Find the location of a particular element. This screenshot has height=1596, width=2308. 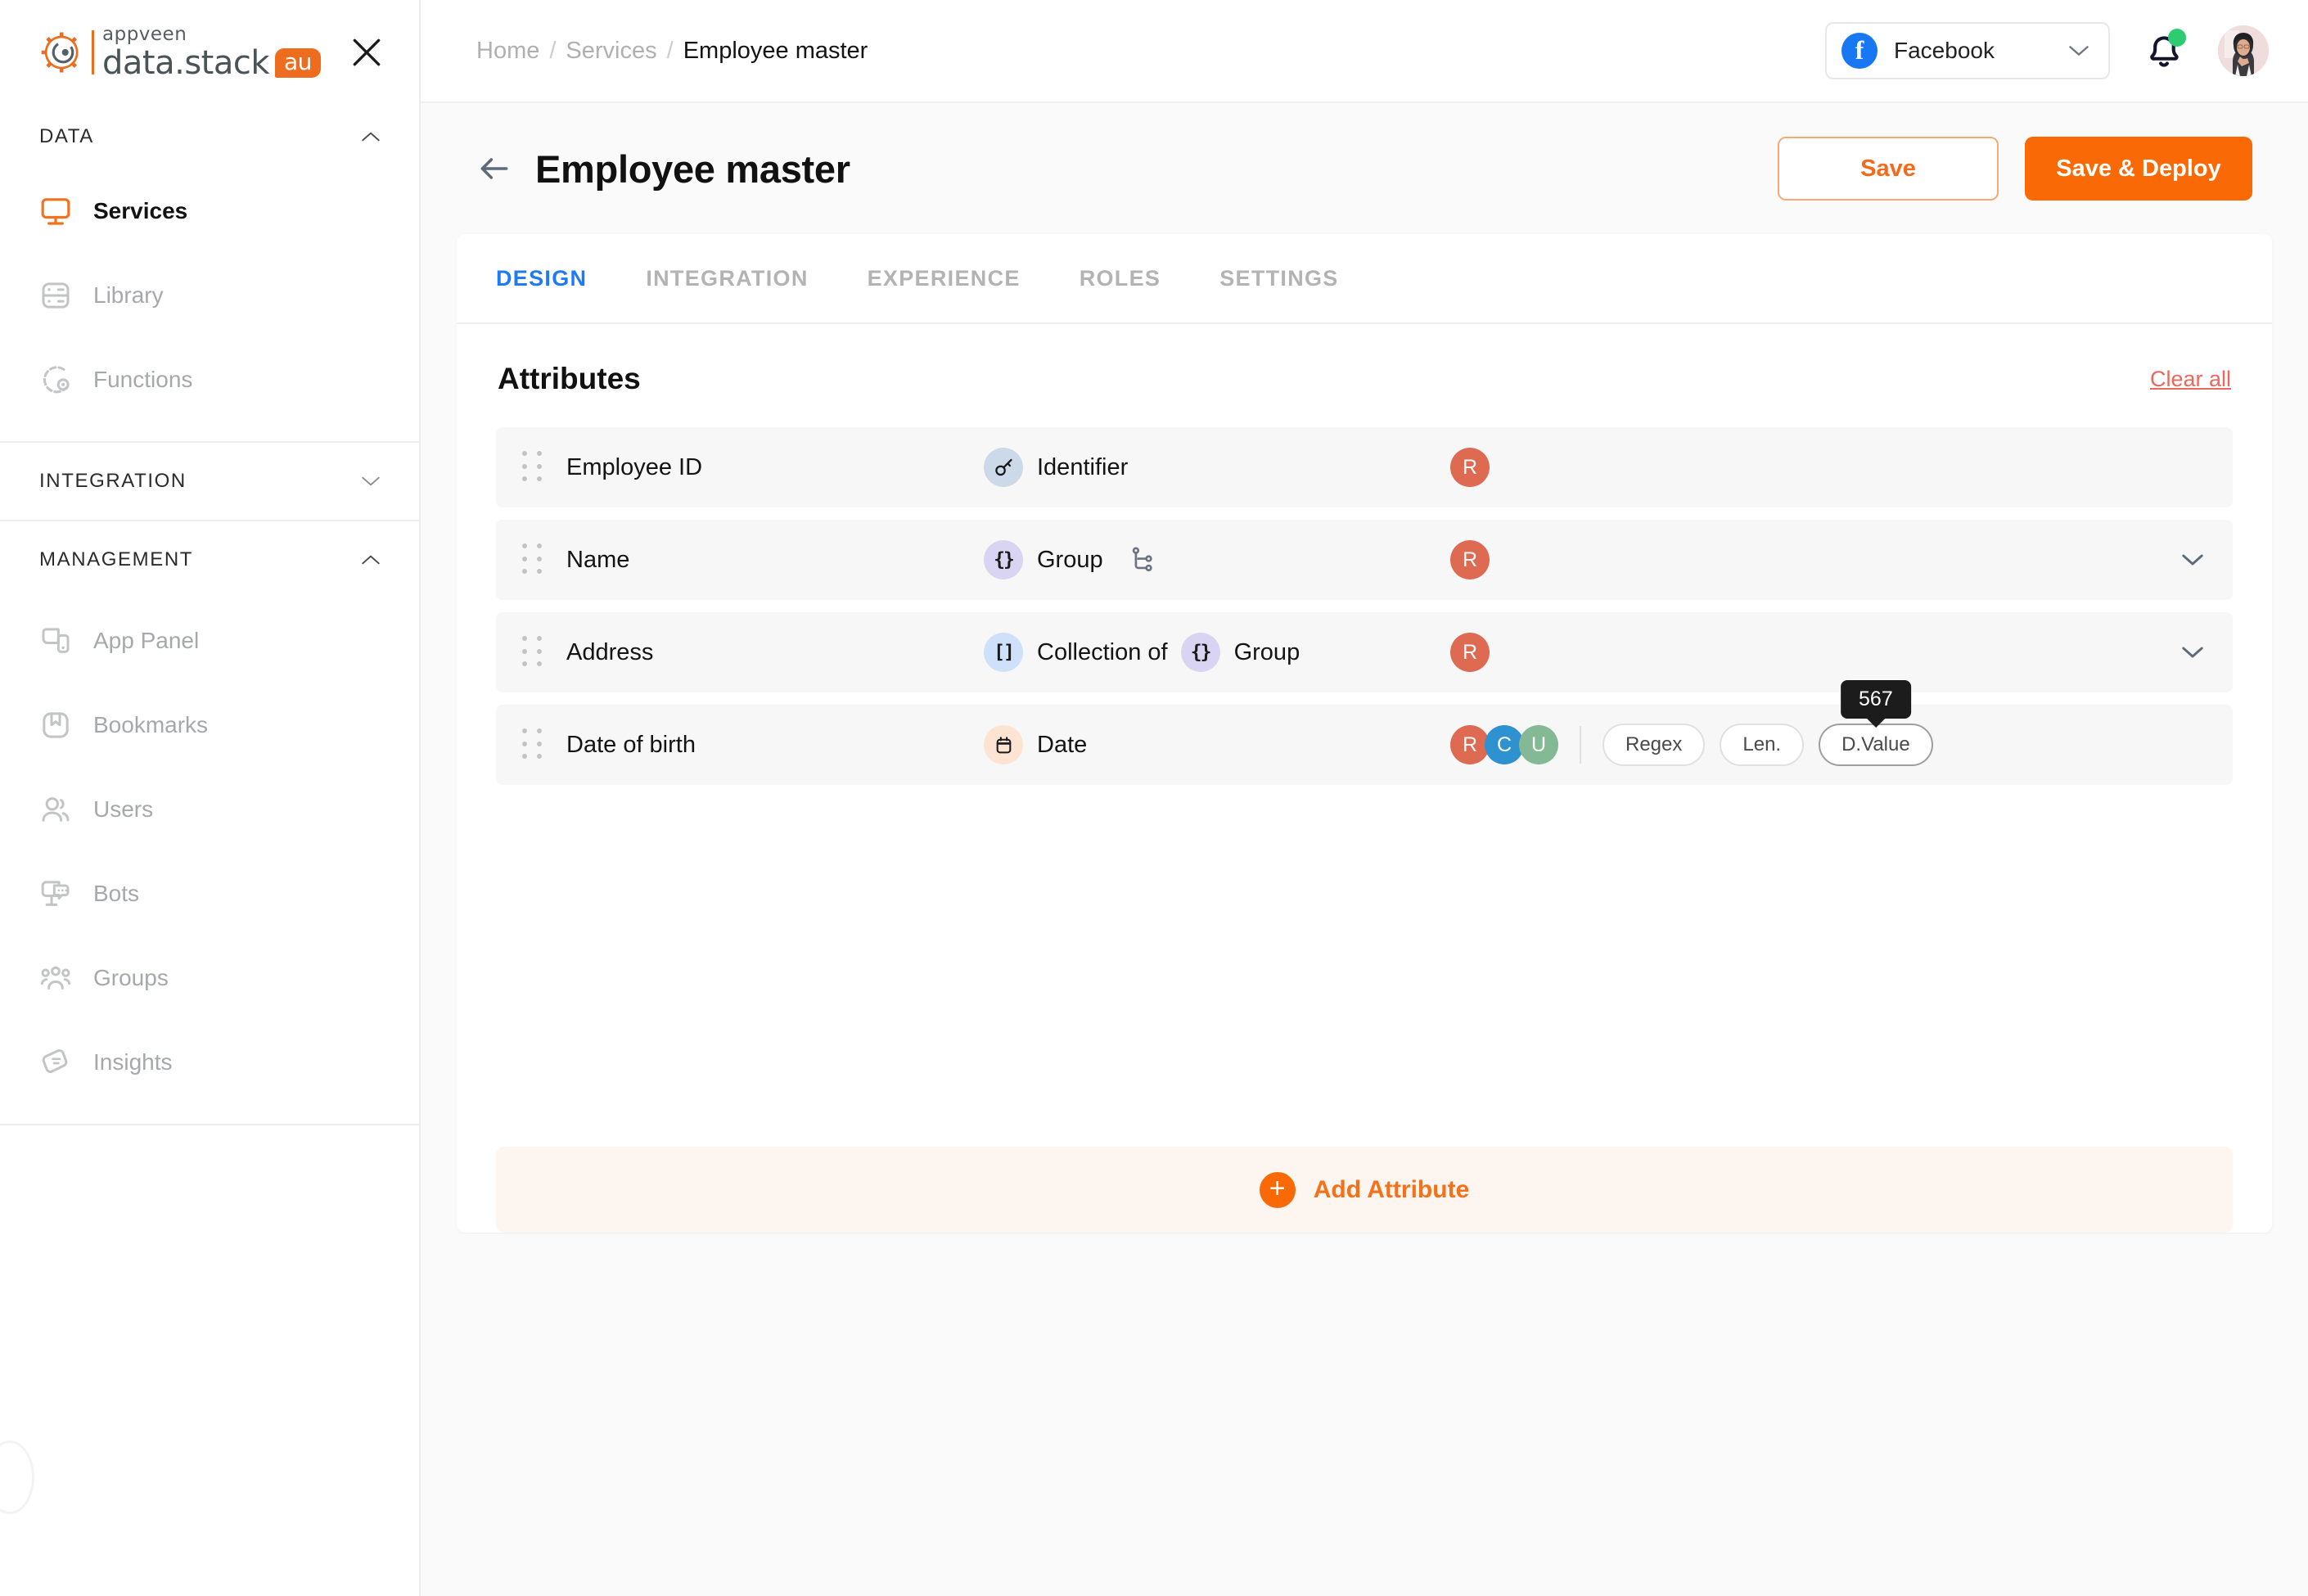

attribute-name: Address is located at coordinates (610, 651).